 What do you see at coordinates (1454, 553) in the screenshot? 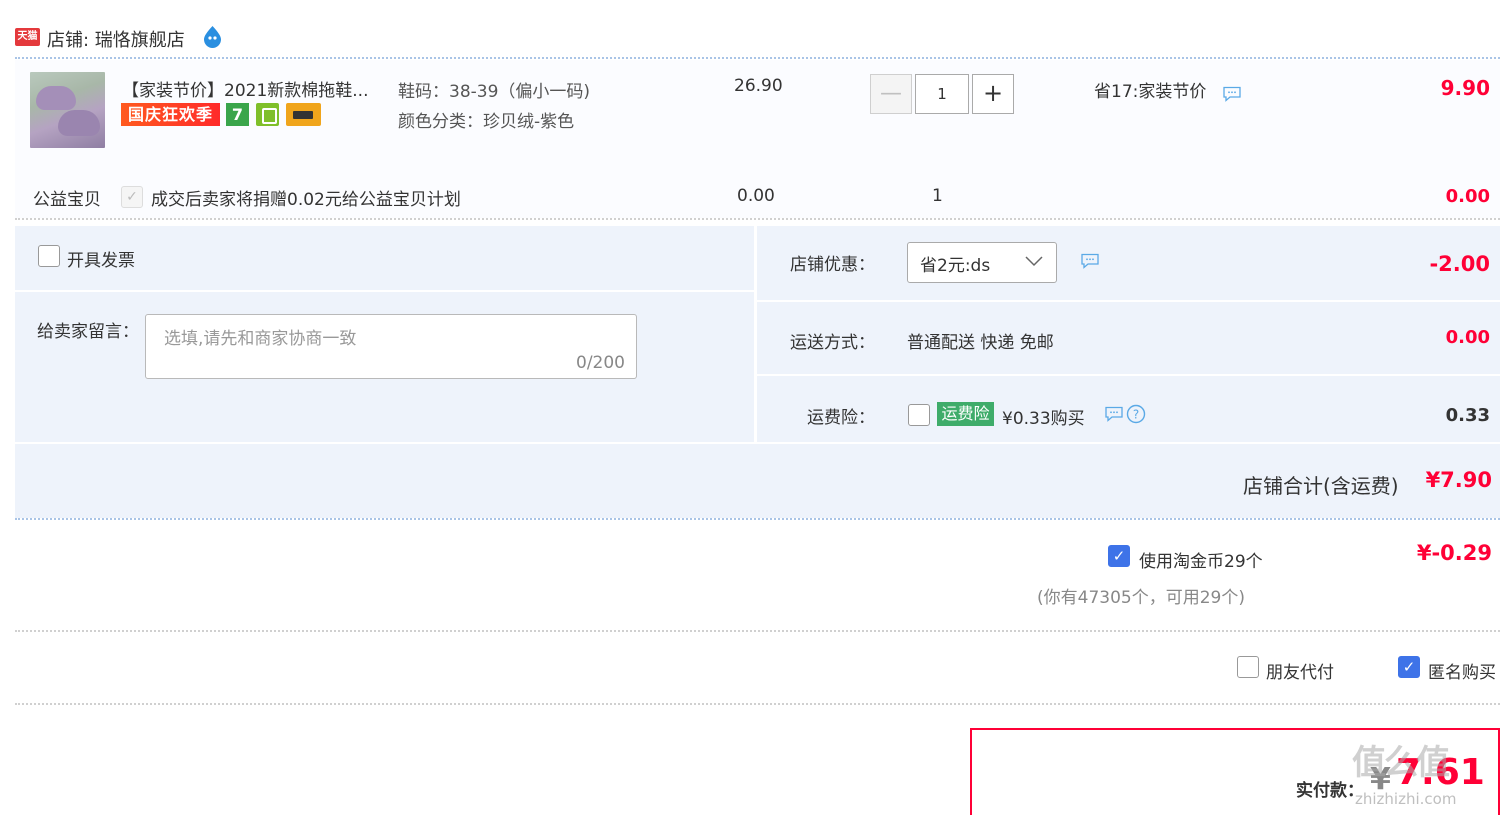
I see `coins-amount: ¥-0.29` at bounding box center [1454, 553].